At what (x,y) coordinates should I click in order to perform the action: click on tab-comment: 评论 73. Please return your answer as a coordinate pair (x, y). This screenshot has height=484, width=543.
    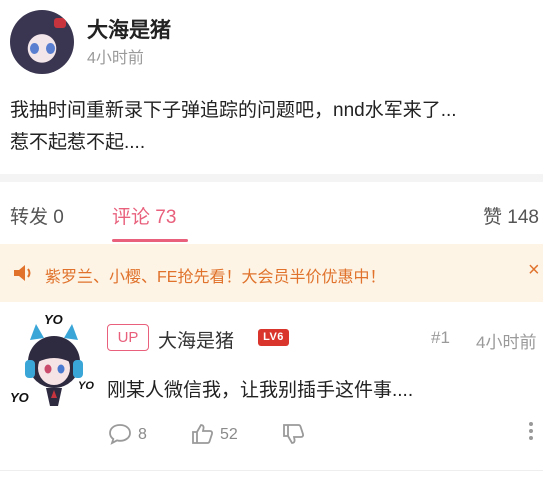
    Looking at the image, I should click on (144, 215).